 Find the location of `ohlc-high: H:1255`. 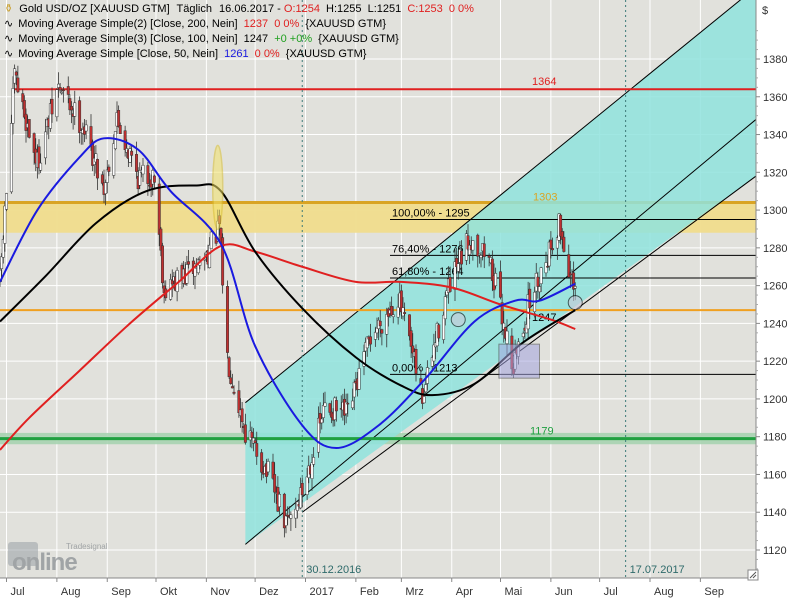

ohlc-high: H:1255 is located at coordinates (343, 9).